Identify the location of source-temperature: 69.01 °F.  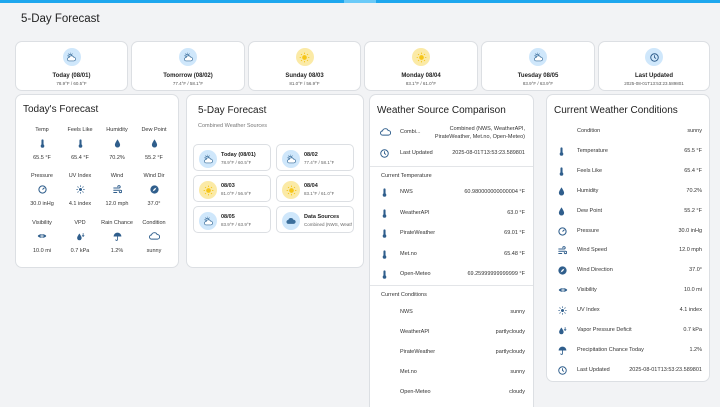
(514, 233).